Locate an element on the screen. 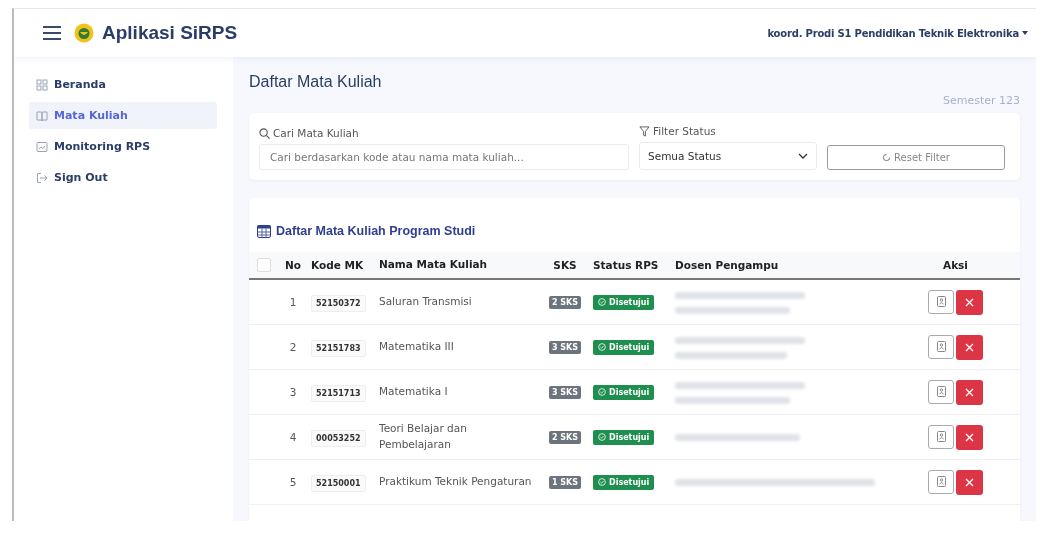  refresh-icon is located at coordinates (887, 157).